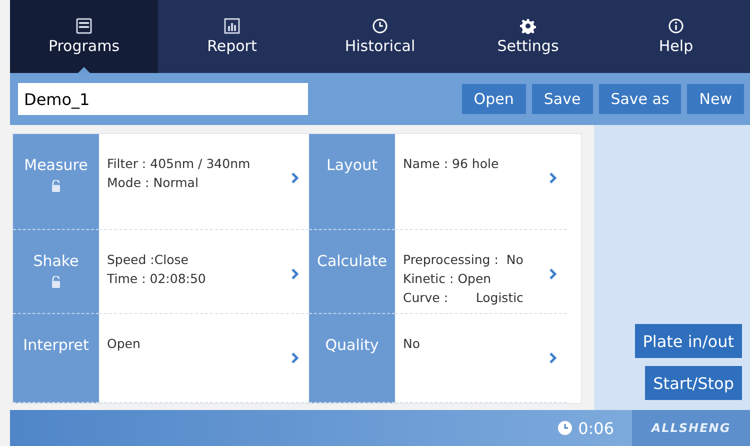 The width and height of the screenshot is (750, 446). What do you see at coordinates (411, 343) in the screenshot?
I see `setting-text: No` at bounding box center [411, 343].